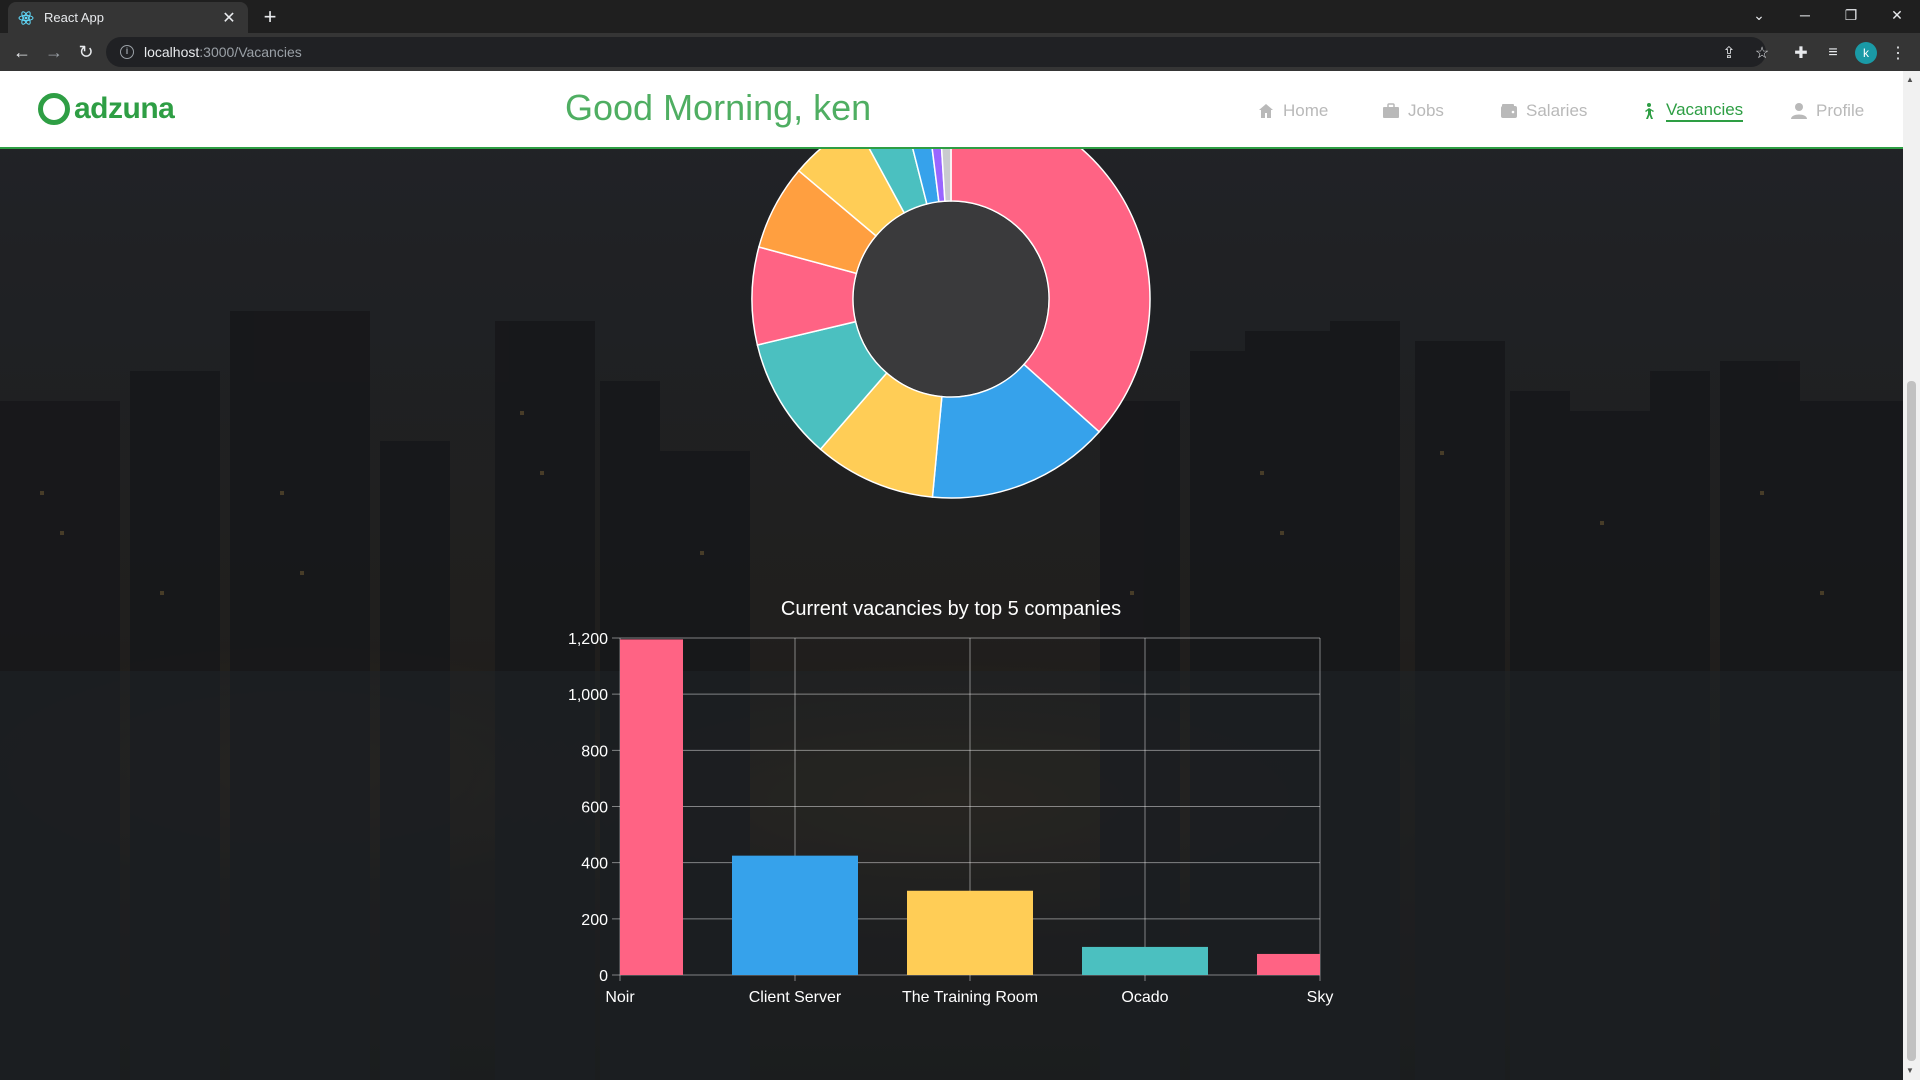 The width and height of the screenshot is (1920, 1080). I want to click on restore-button: ❐, so click(1851, 15).